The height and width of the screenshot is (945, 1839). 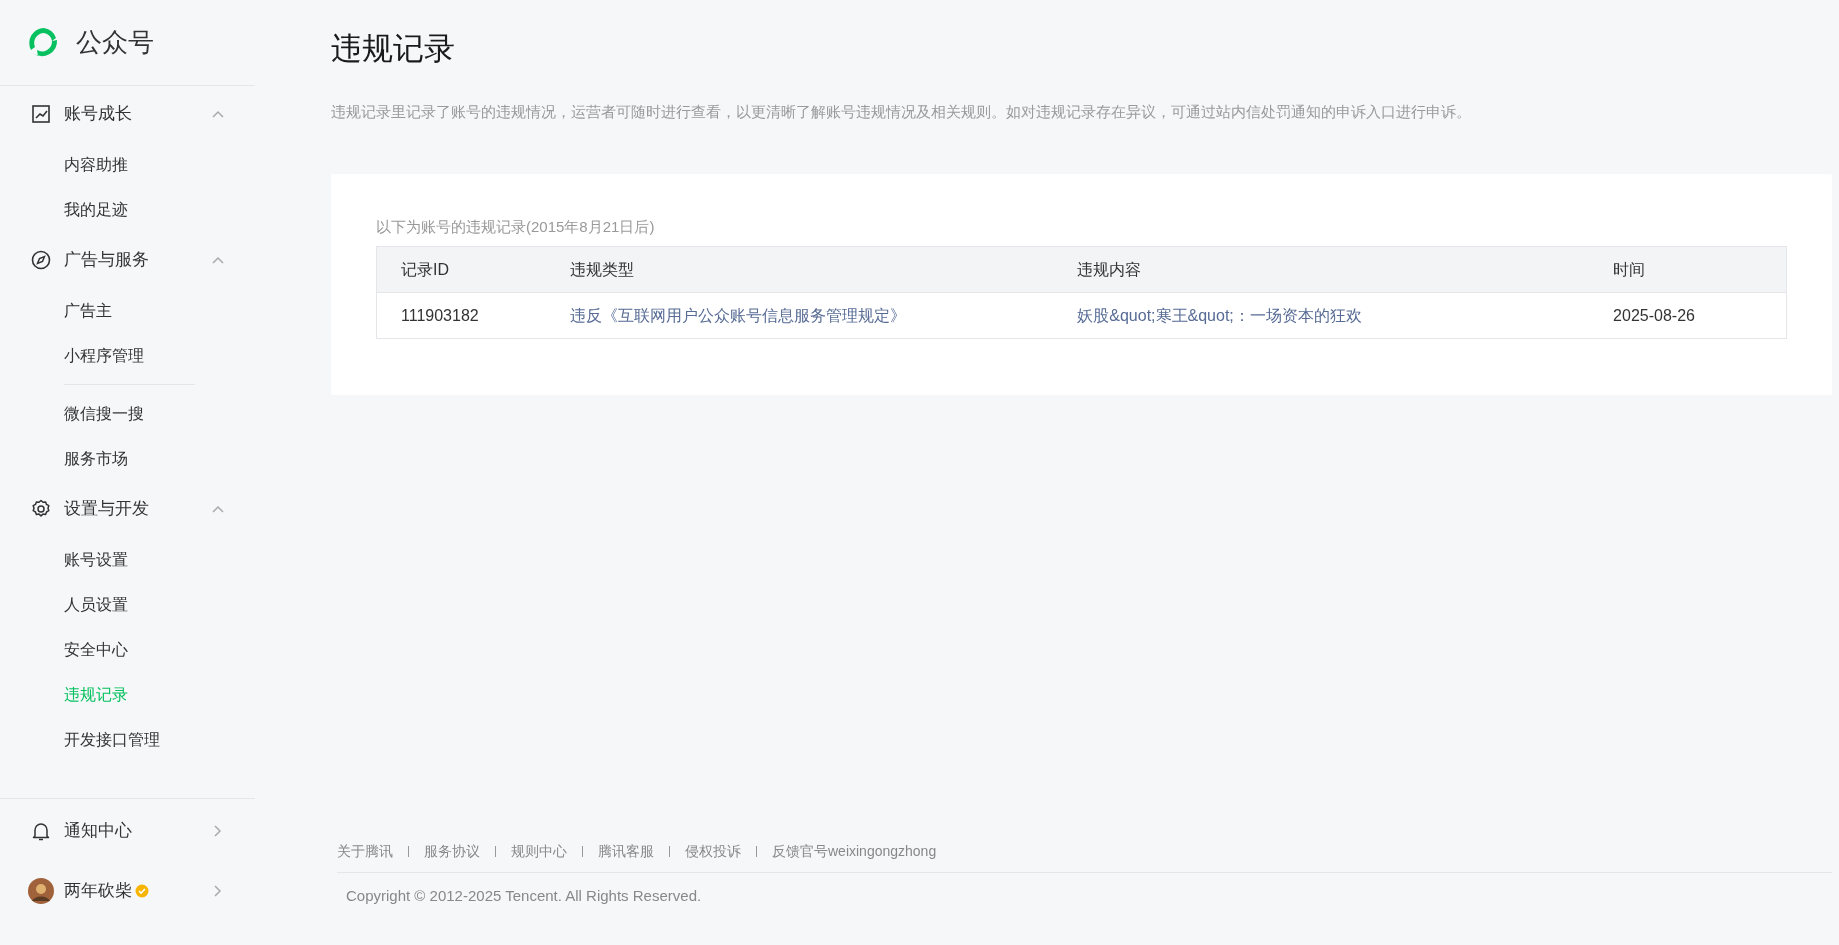 I want to click on rule-link: 违反《互联网用户公众账号信息服务管理规定》, so click(x=737, y=315).